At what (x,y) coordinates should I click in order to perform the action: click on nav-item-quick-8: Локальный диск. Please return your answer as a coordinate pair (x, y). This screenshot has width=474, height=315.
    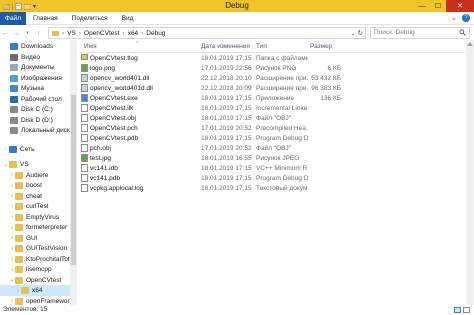
    Looking at the image, I should click on (35, 130).